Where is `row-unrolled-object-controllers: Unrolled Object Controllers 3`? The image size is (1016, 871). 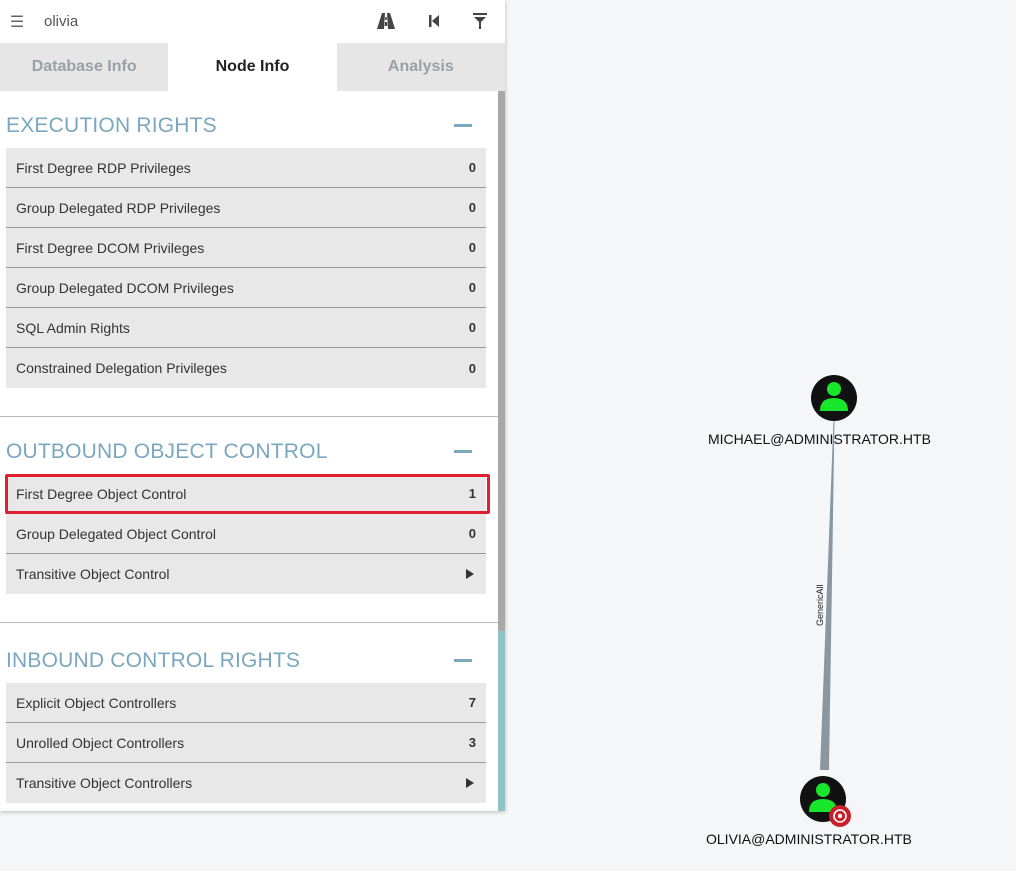
row-unrolled-object-controllers: Unrolled Object Controllers 3 is located at coordinates (246, 743).